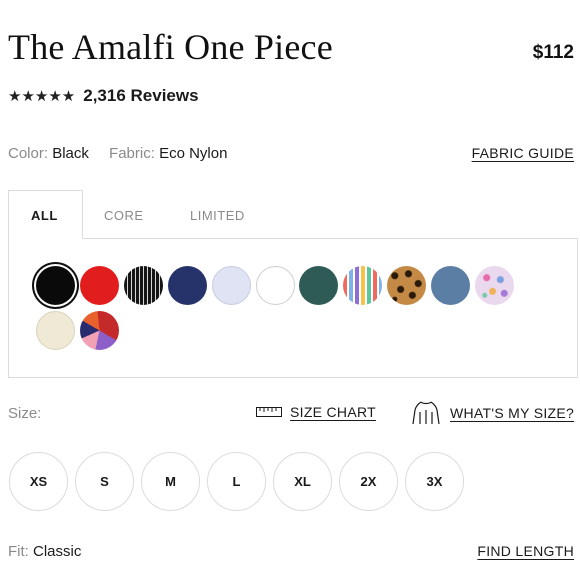  I want to click on swatch-dark-teal, so click(318, 285).